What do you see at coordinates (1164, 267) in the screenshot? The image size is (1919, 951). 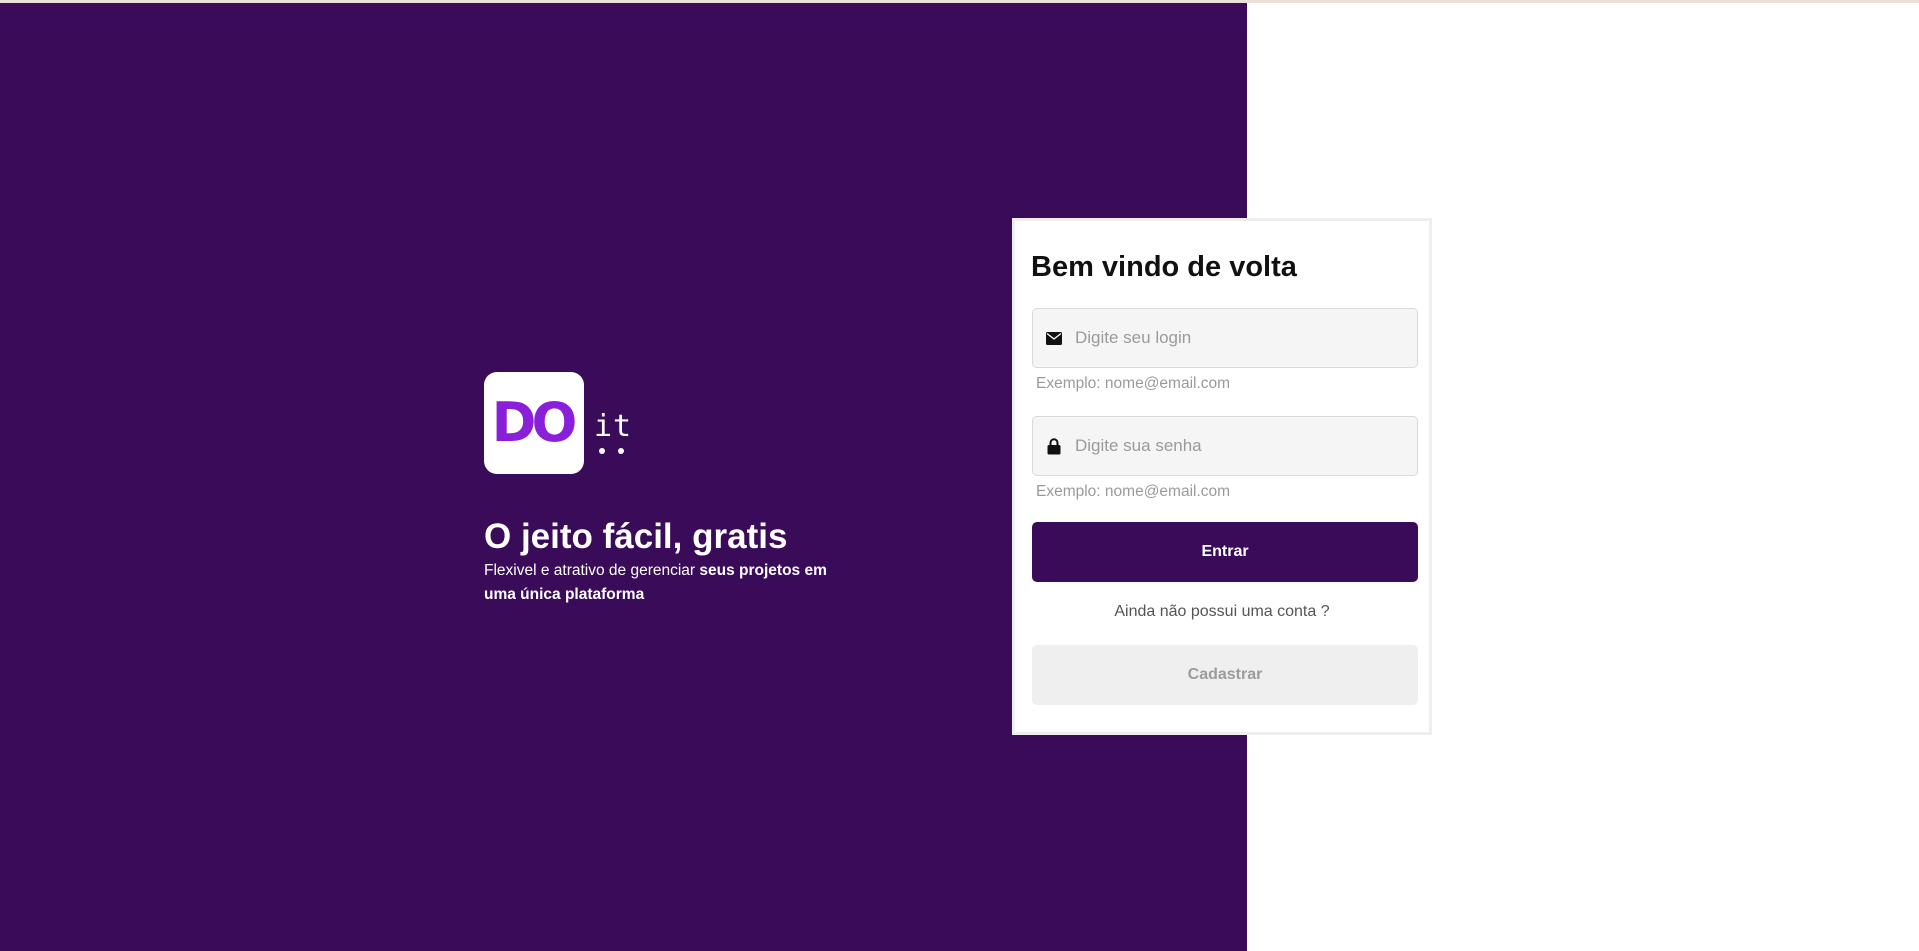 I see `login-title: Bem vindo de volta` at bounding box center [1164, 267].